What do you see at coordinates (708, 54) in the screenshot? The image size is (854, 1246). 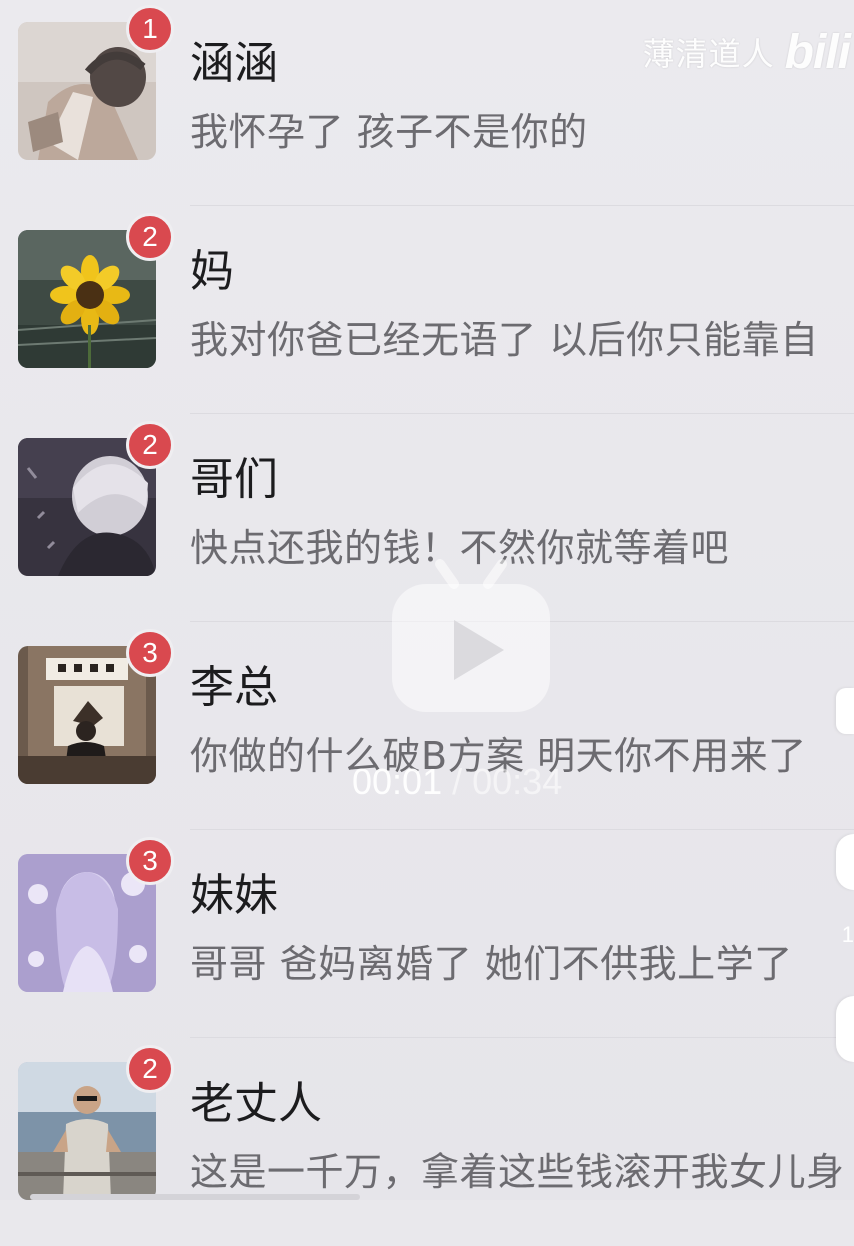 I see `watermark-author: 薄清道人` at bounding box center [708, 54].